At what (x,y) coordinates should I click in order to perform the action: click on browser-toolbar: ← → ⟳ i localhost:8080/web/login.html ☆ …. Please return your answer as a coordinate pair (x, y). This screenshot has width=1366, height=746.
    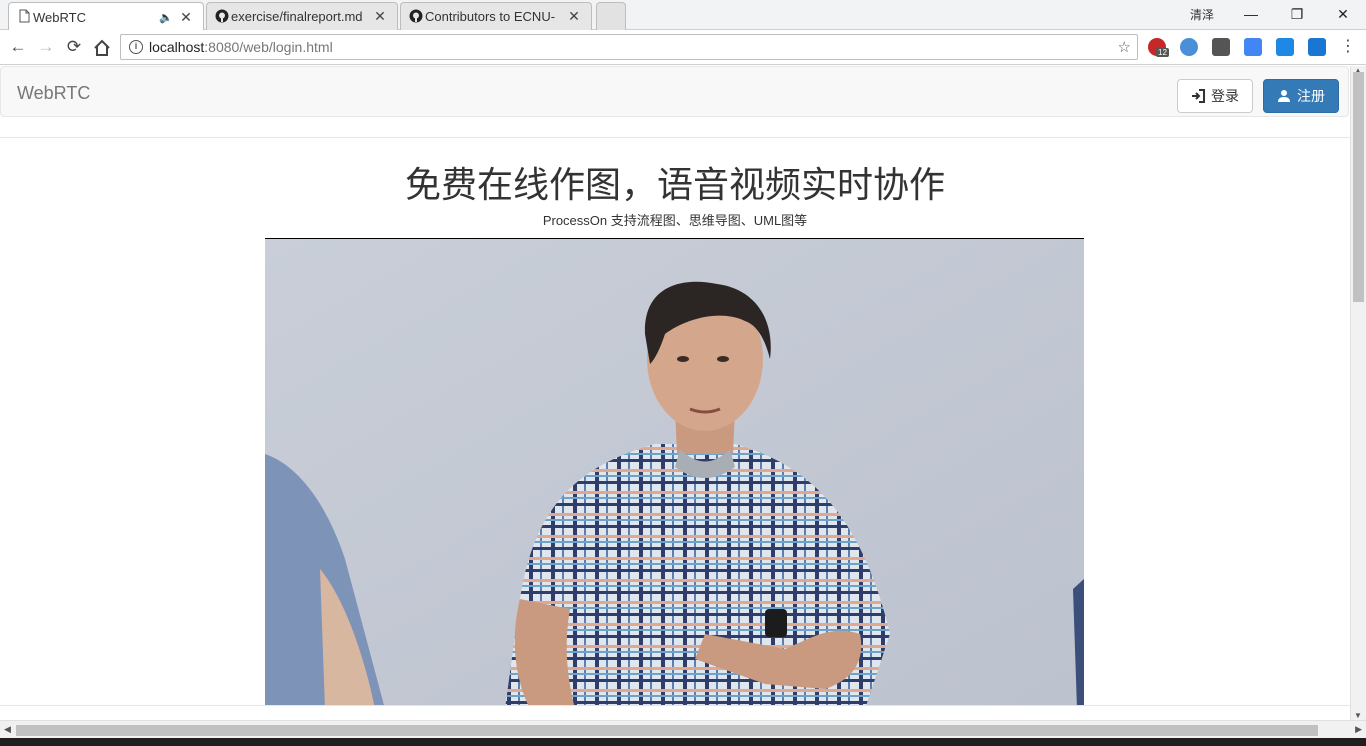
    Looking at the image, I should click on (683, 47).